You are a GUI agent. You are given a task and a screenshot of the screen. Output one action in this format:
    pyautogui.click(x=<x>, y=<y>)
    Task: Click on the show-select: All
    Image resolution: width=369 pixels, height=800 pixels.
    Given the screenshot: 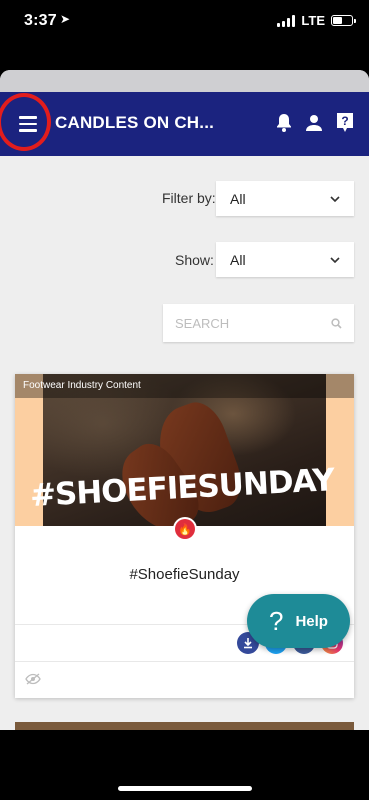 What is the action you would take?
    pyautogui.click(x=285, y=259)
    